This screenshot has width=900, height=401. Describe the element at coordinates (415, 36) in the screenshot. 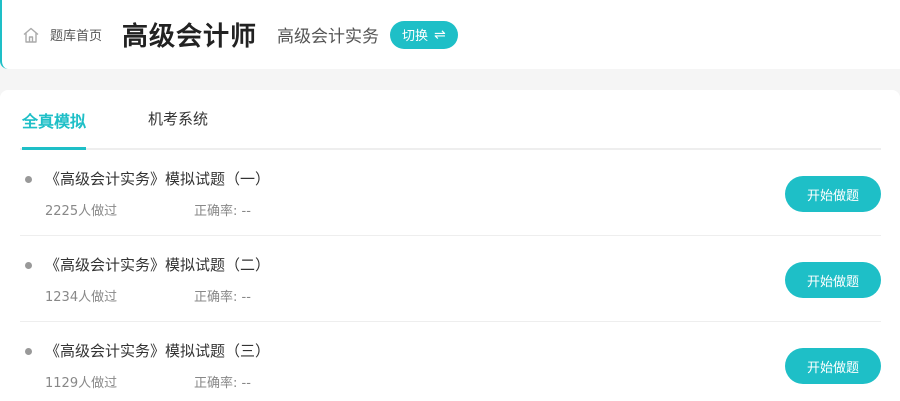

I see `switch-label: 切换` at that location.